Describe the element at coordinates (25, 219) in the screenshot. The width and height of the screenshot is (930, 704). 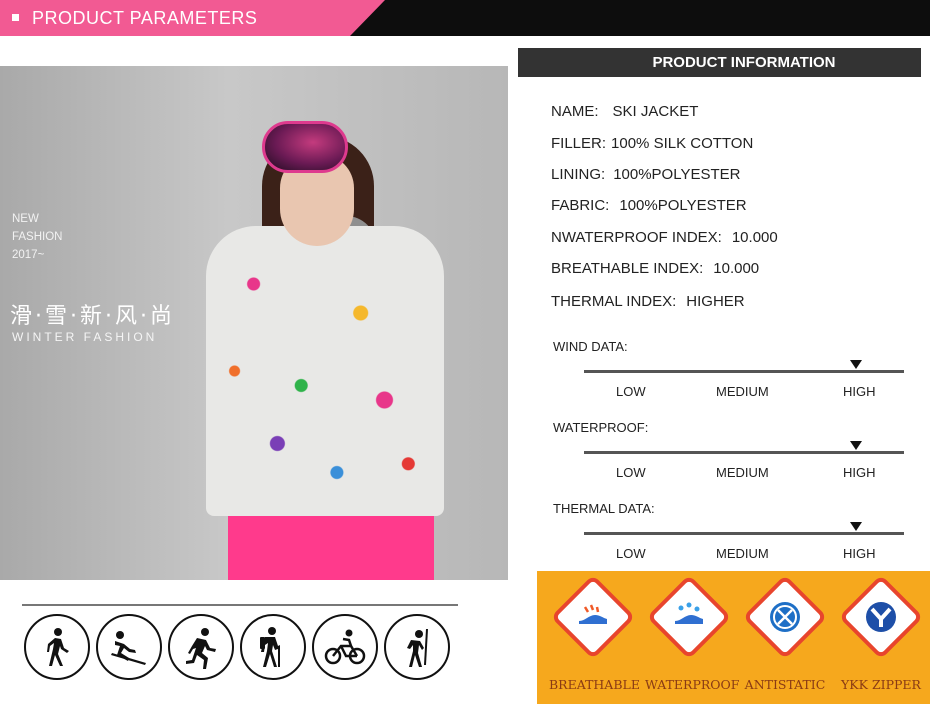
I see `caption-line: NEW` at that location.